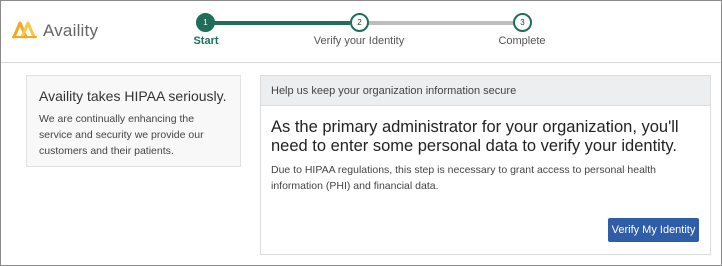  What do you see at coordinates (133, 96) in the screenshot?
I see `info-card-title: Availity takes HIPAA seriously.` at bounding box center [133, 96].